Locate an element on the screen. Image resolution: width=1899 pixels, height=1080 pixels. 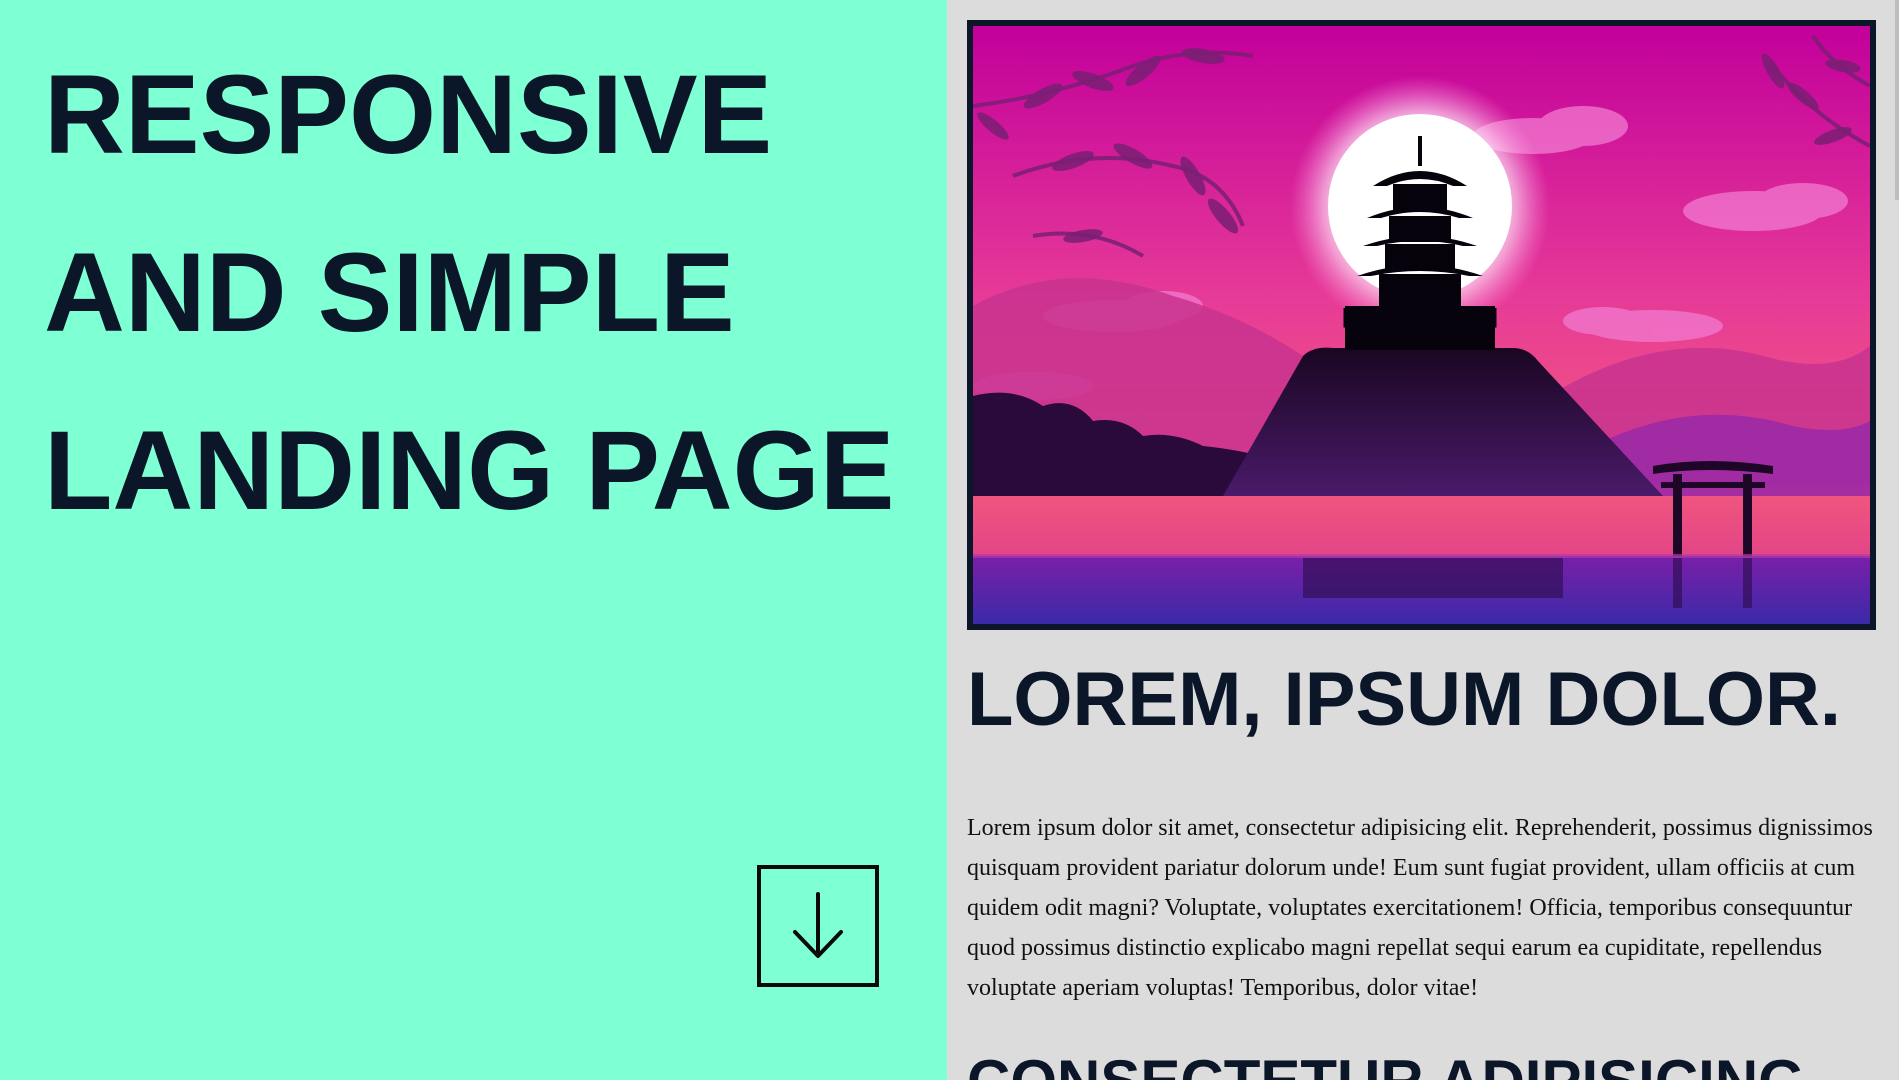
section-heading: LOREM, IPSUM DOLOR. is located at coordinates (1404, 699).